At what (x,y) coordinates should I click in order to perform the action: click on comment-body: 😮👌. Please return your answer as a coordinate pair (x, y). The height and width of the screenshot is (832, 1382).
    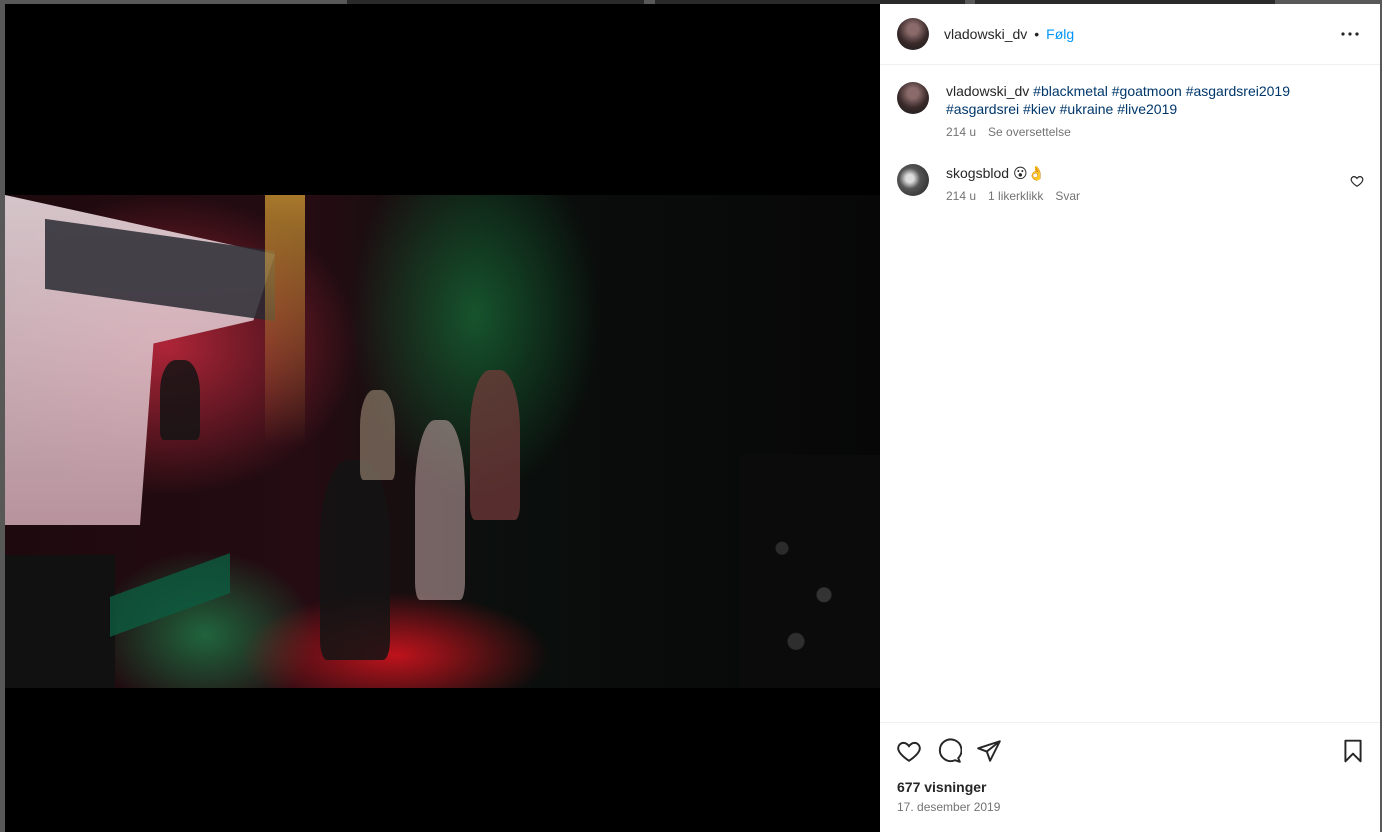
    Looking at the image, I should click on (1028, 173).